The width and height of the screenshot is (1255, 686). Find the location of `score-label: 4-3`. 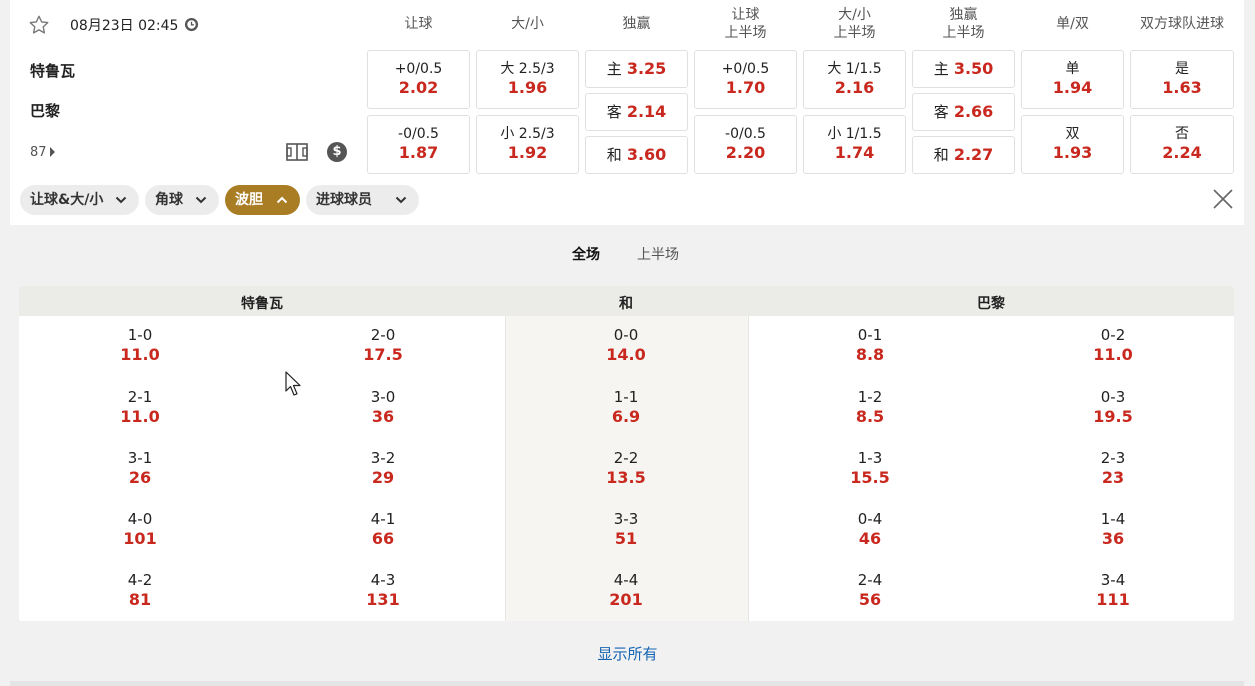

score-label: 4-3 is located at coordinates (383, 580).